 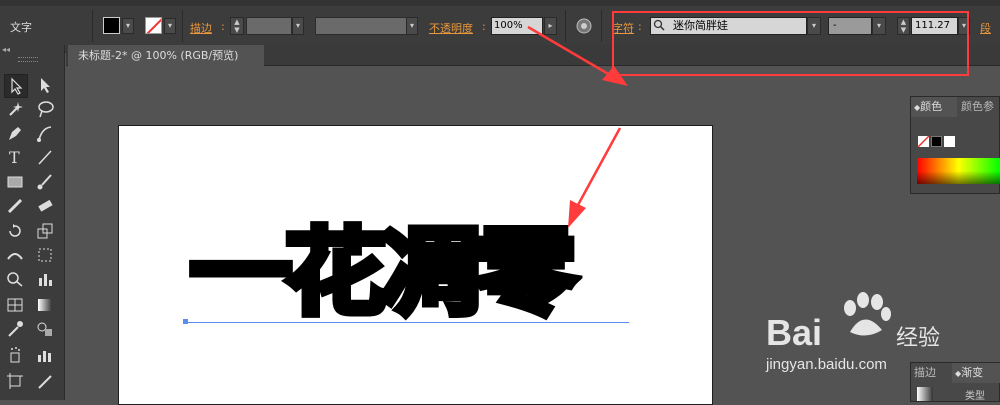 I want to click on arrow-to-character-panel, so click(x=577, y=55).